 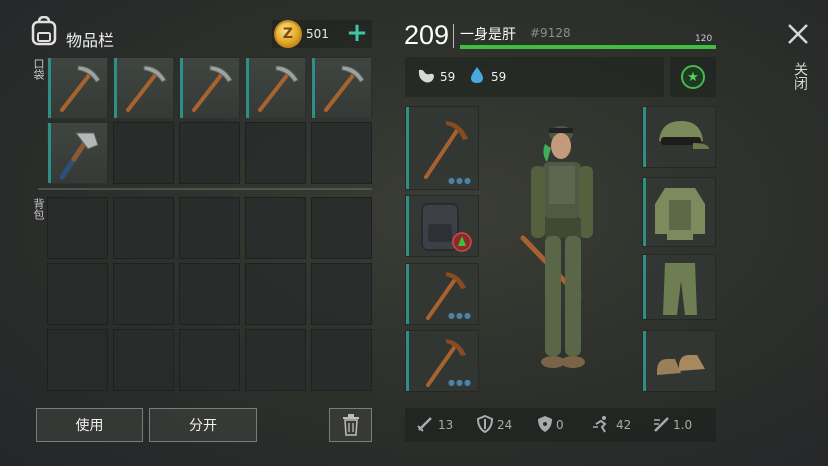 What do you see at coordinates (317, 34) in the screenshot?
I see `coin-count: 501` at bounding box center [317, 34].